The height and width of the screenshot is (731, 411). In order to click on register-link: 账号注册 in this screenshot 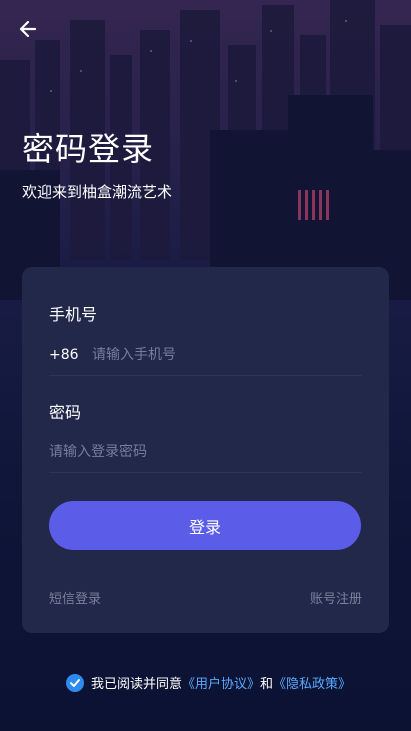, I will do `click(336, 597)`.